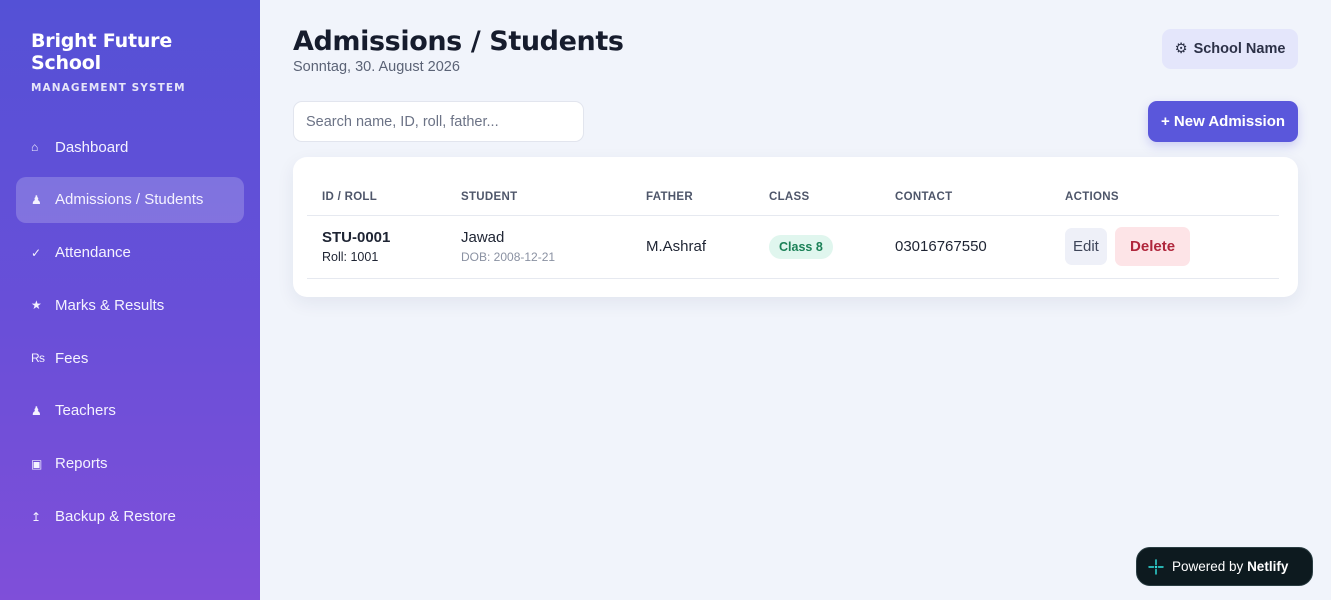  Describe the element at coordinates (538, 247) in the screenshot. I see `cell-student: Jawad DOB: 2008-12-21` at that location.